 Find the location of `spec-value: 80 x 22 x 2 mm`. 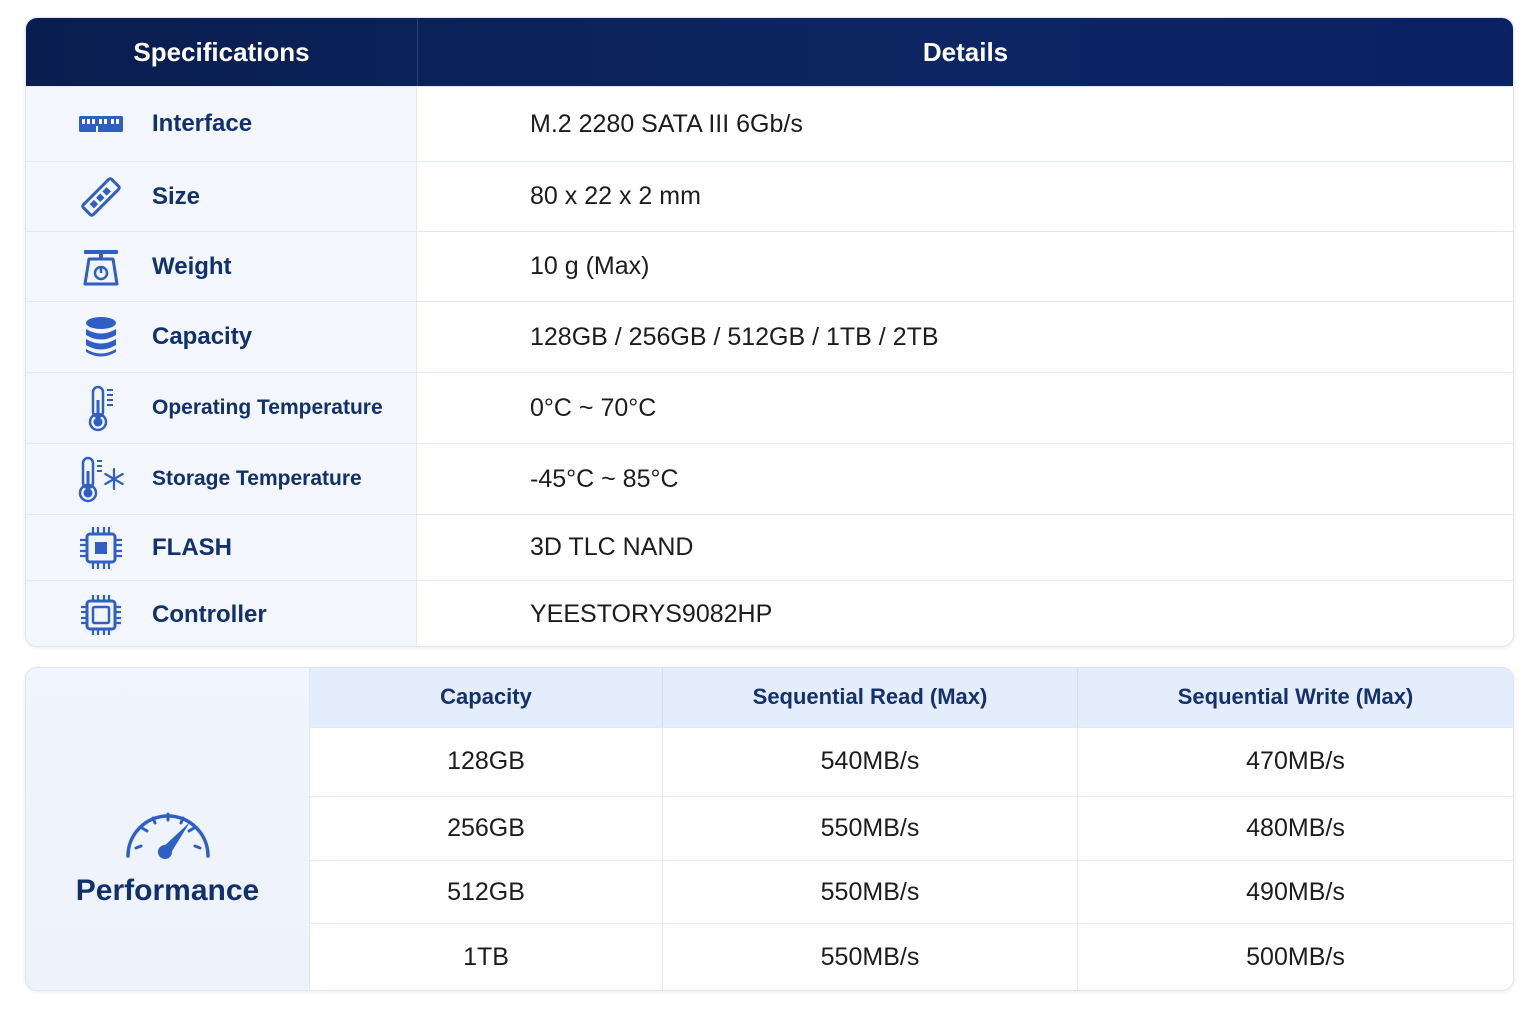

spec-value: 80 x 22 x 2 mm is located at coordinates (615, 196).